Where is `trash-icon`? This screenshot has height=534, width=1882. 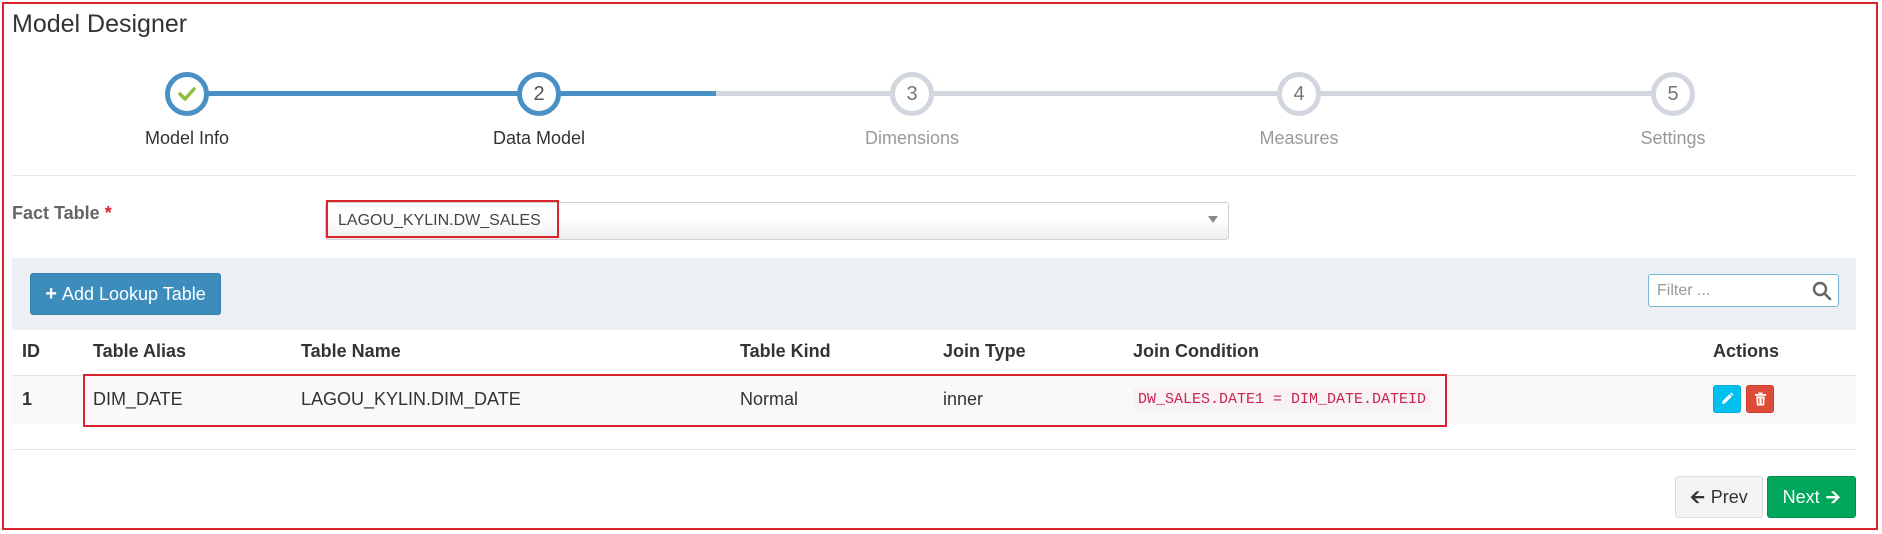
trash-icon is located at coordinates (1760, 399).